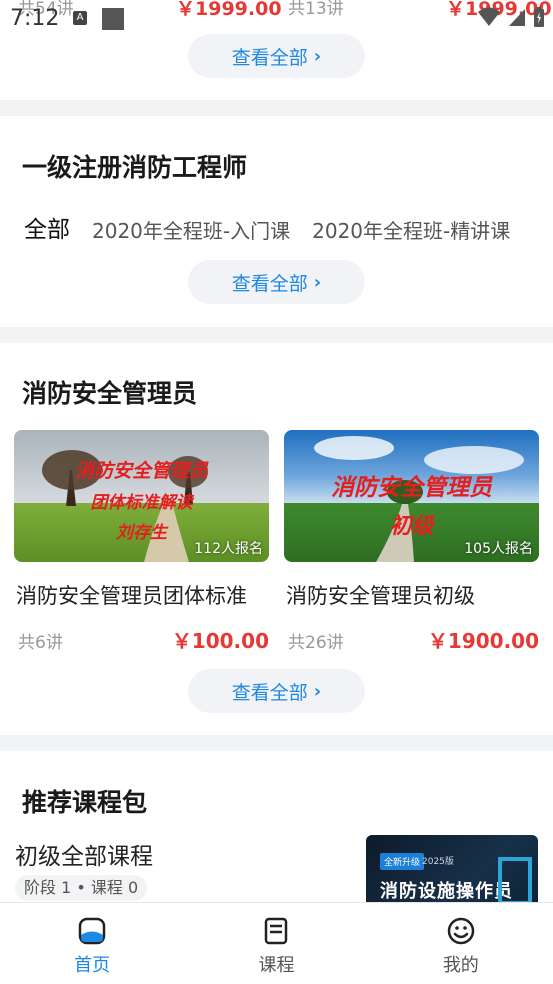 The width and height of the screenshot is (553, 984). Describe the element at coordinates (113, 19) in the screenshot. I see `notification-square-icon` at that location.